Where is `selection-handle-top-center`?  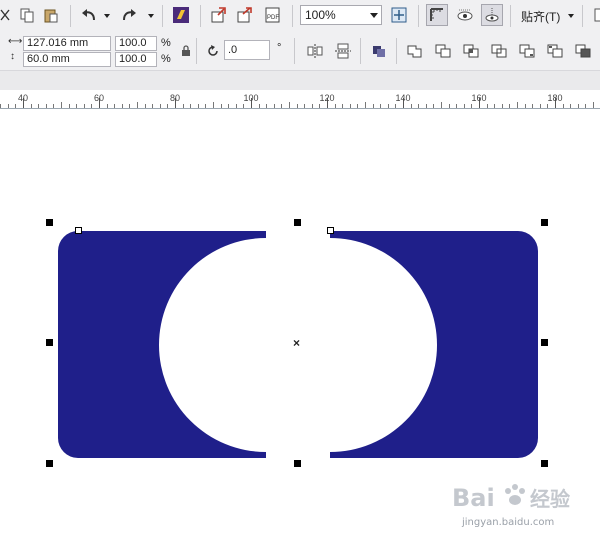 selection-handle-top-center is located at coordinates (297, 222).